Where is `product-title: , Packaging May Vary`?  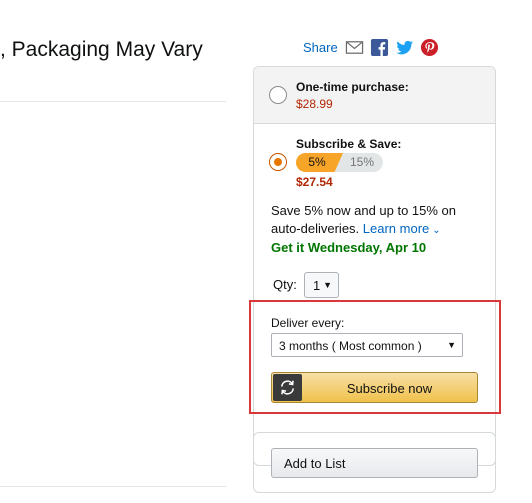
product-title: , Packaging May Vary is located at coordinates (101, 49).